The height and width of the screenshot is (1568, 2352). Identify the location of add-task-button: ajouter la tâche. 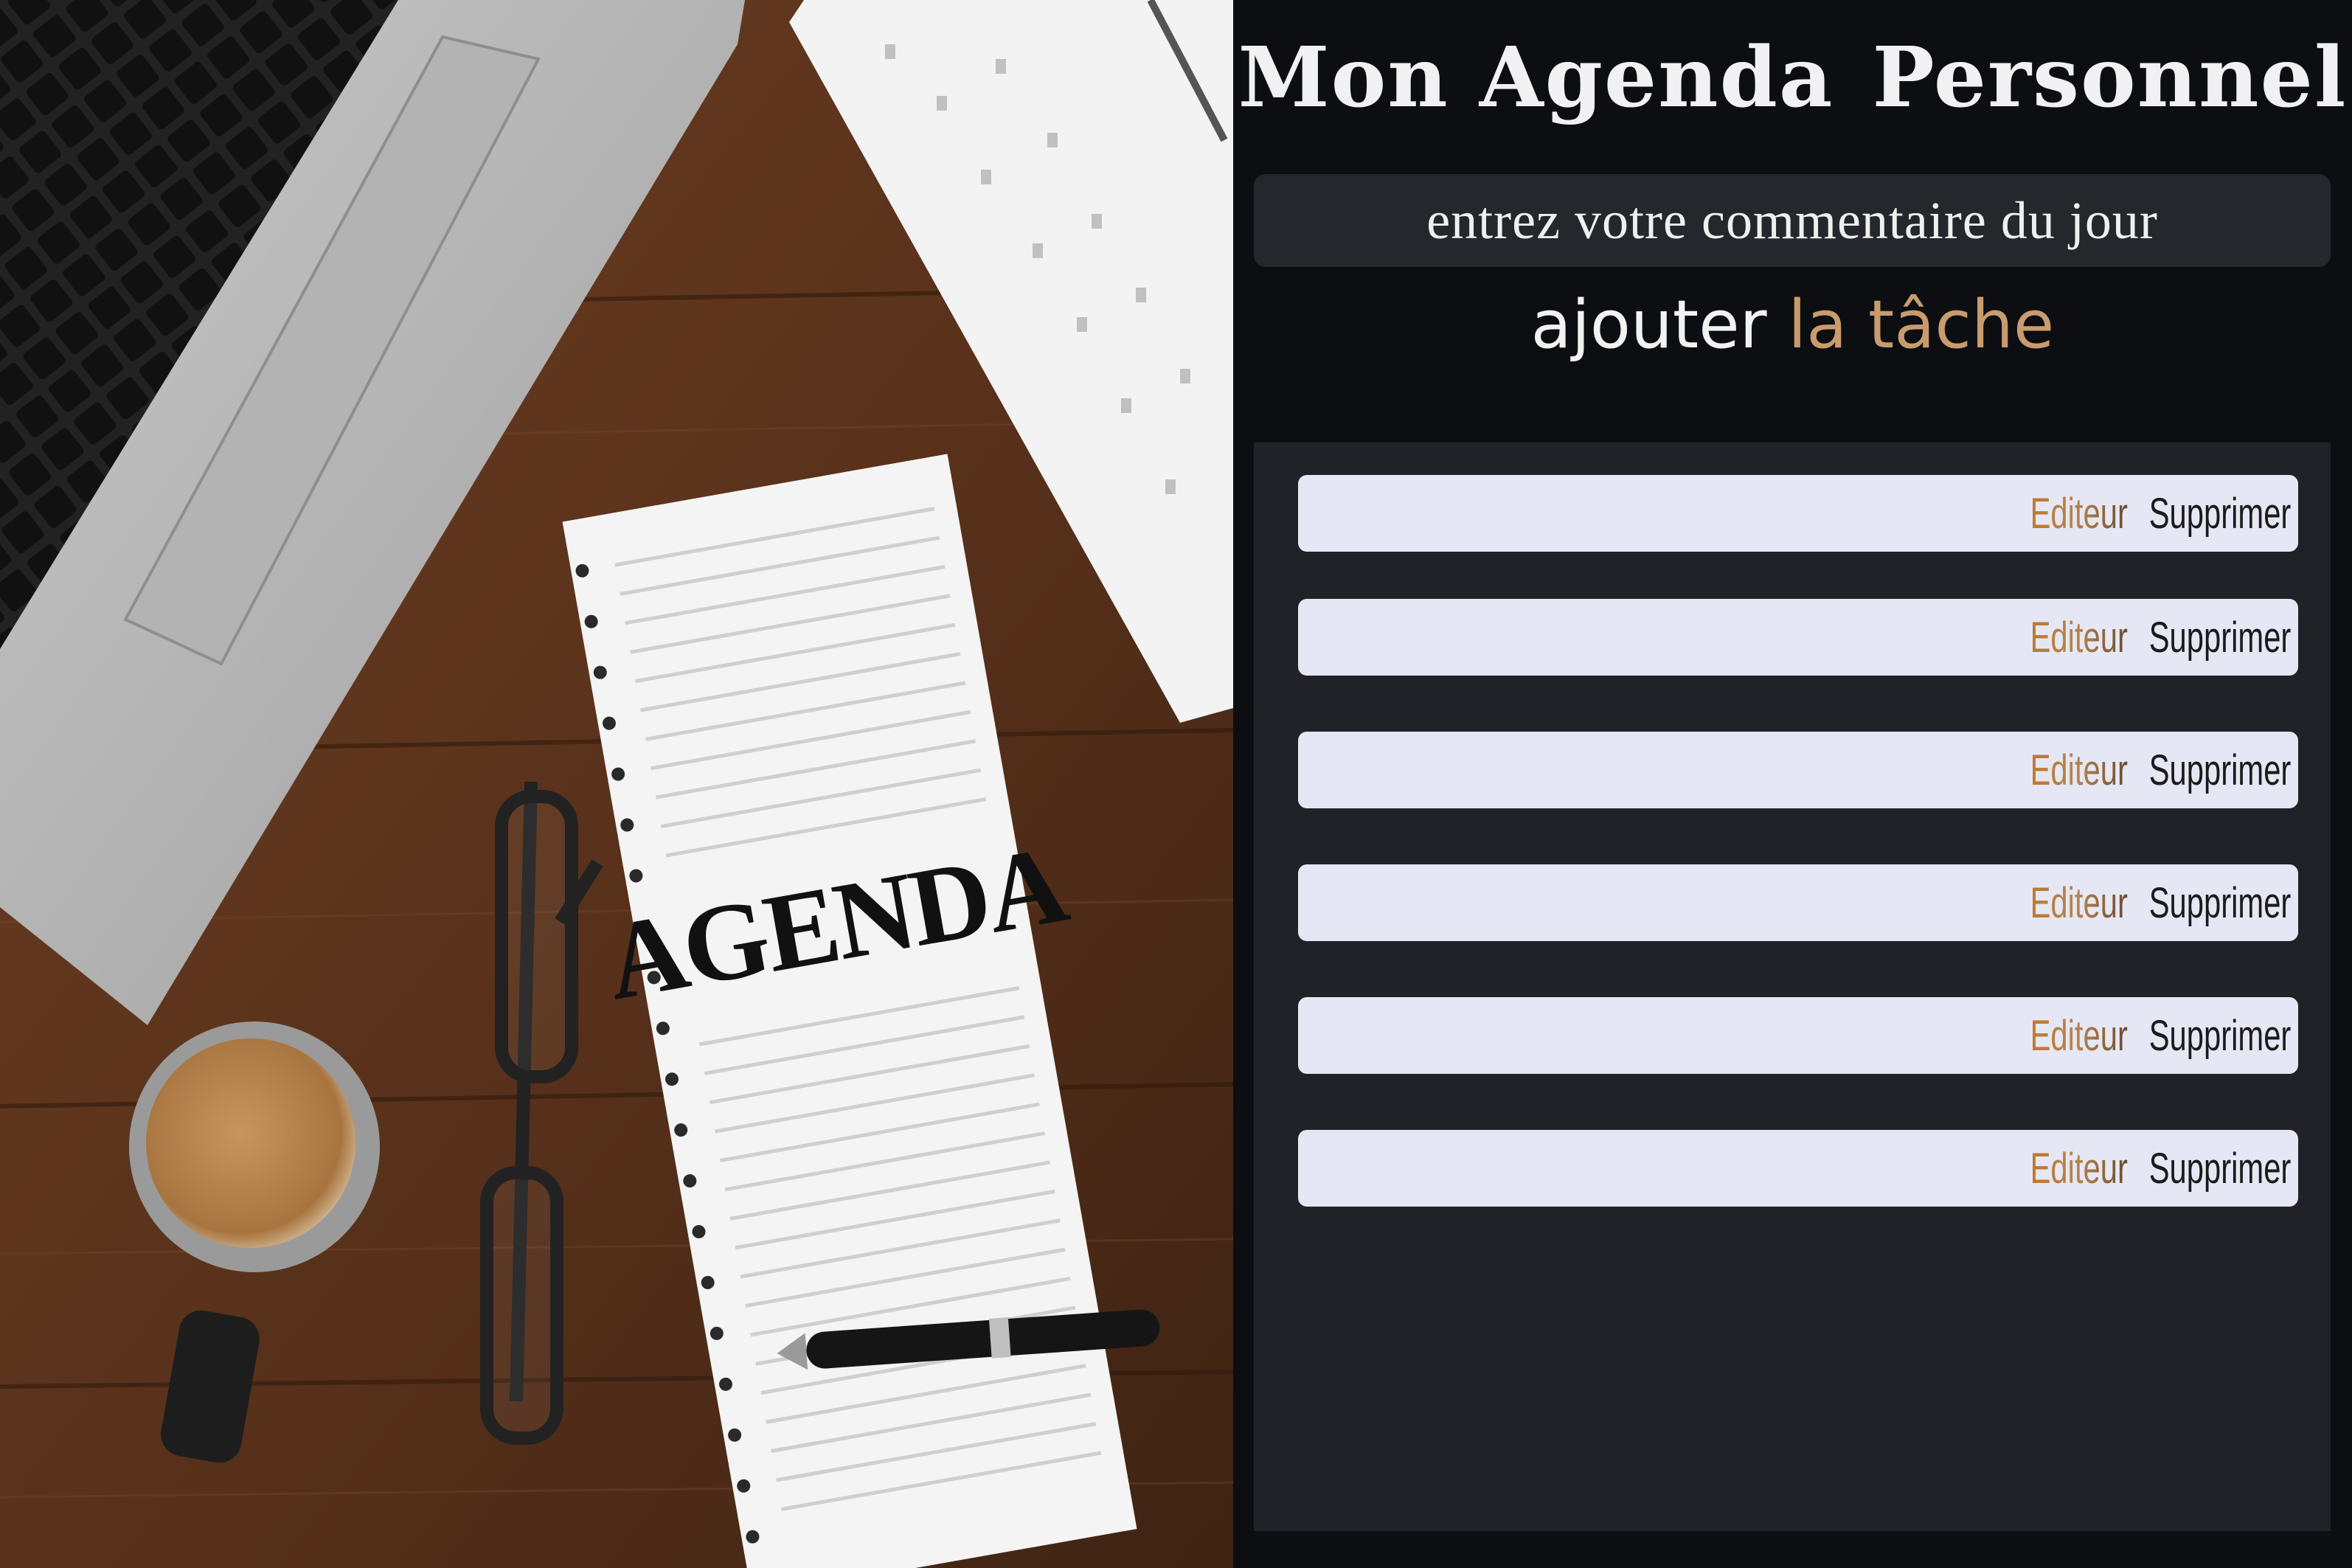
(1792, 325).